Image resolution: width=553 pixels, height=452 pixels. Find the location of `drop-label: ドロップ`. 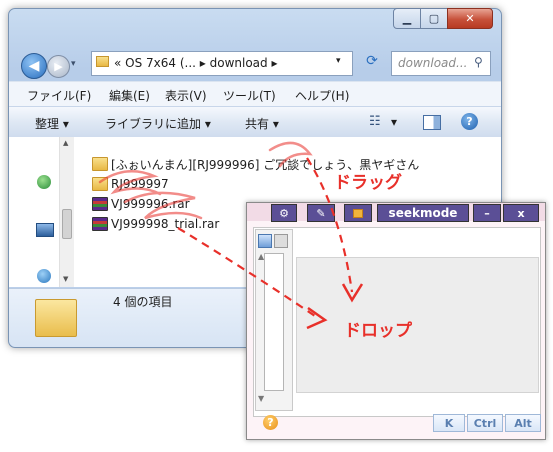

drop-label: ドロップ is located at coordinates (378, 331).